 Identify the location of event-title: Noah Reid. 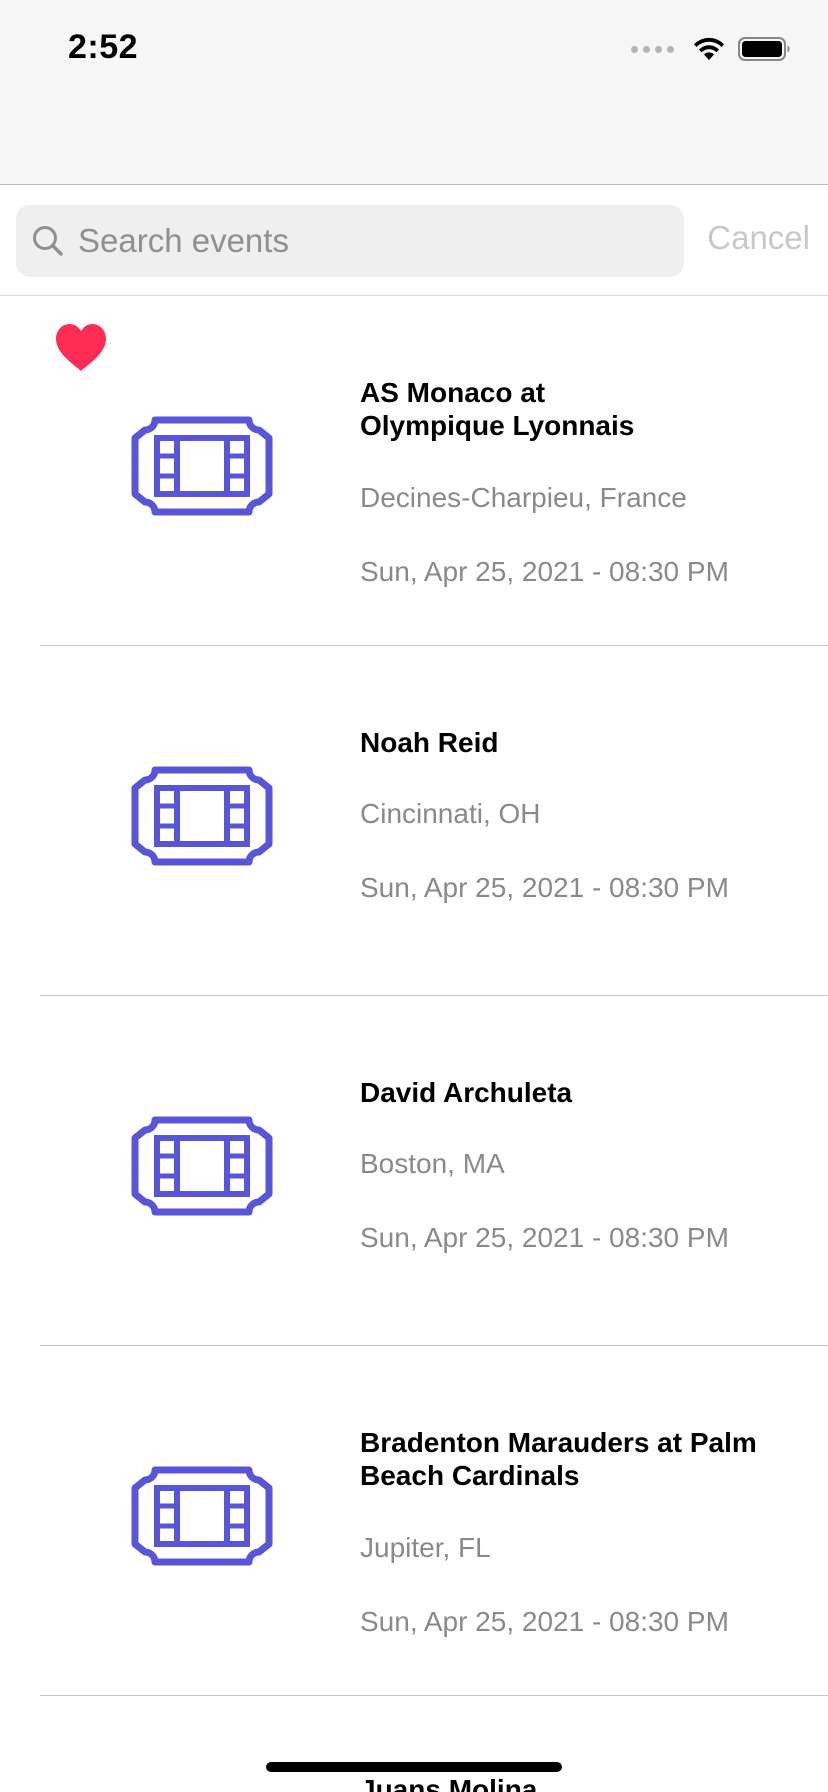
(580, 742).